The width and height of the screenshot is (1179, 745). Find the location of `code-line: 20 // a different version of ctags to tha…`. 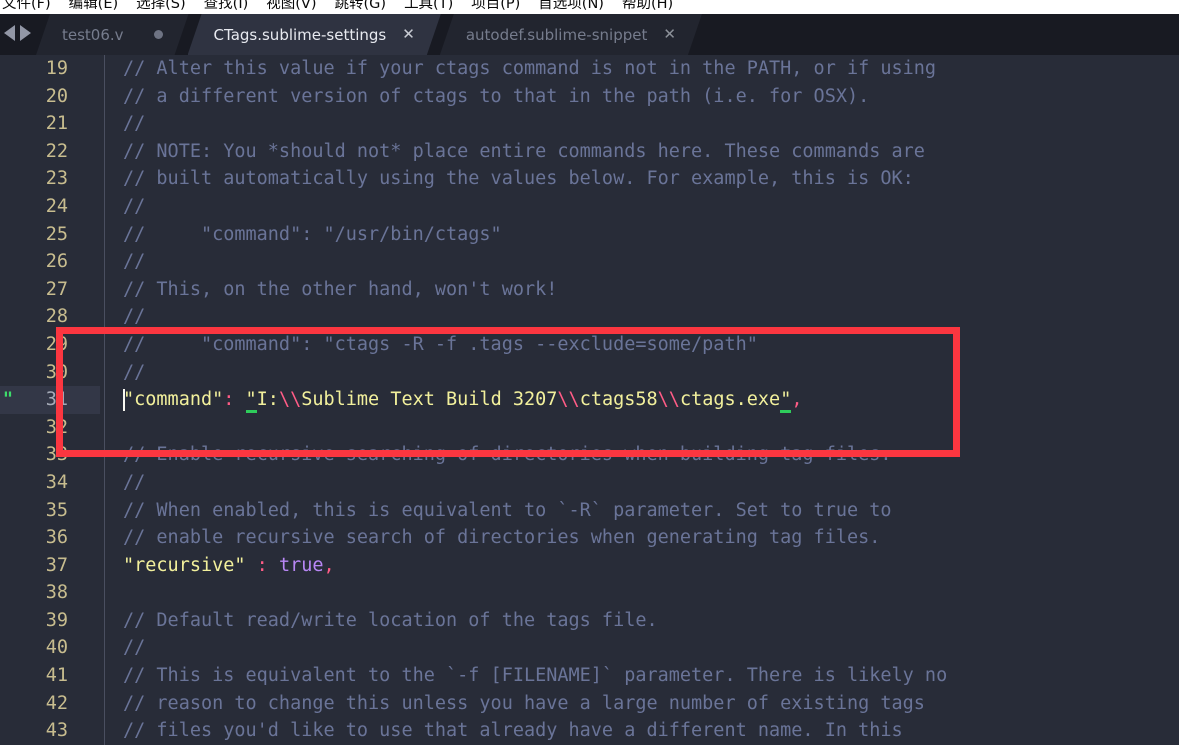

code-line: 20 // a different version of ctags to tha… is located at coordinates (589, 96).